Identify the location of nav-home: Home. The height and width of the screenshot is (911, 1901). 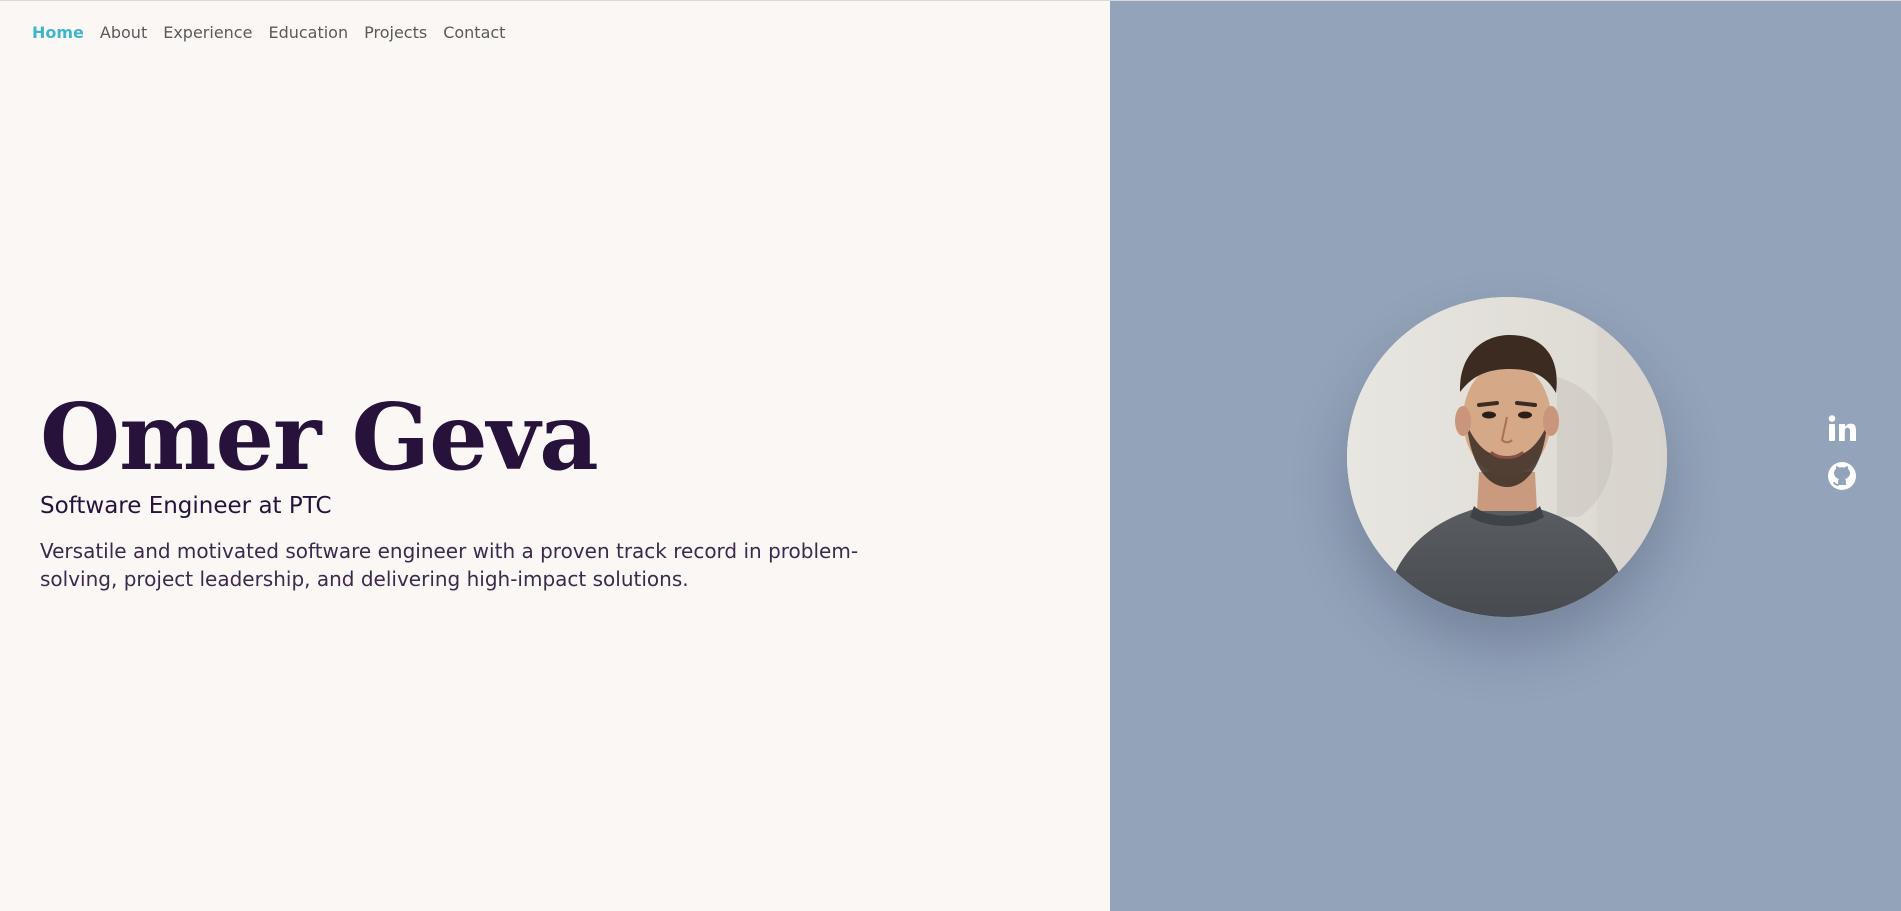
(58, 32).